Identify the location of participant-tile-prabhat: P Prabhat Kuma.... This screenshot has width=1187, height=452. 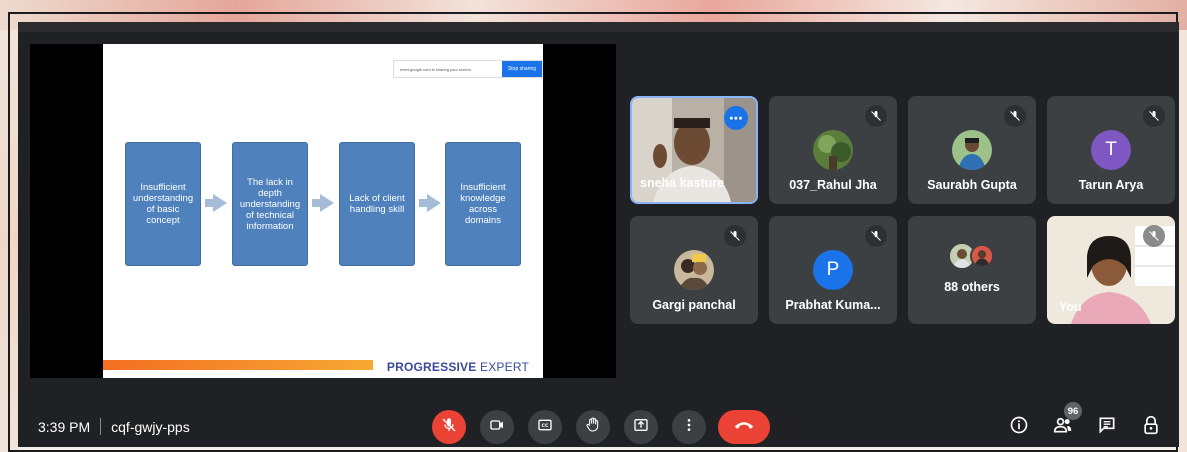
(833, 270).